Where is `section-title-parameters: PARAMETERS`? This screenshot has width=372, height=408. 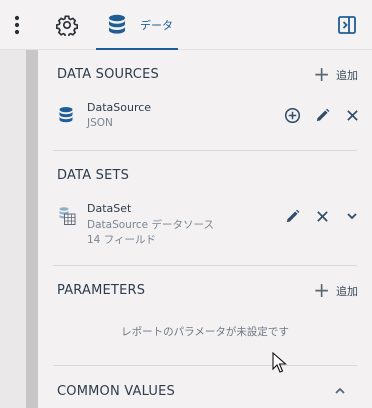
section-title-parameters: PARAMETERS is located at coordinates (101, 290).